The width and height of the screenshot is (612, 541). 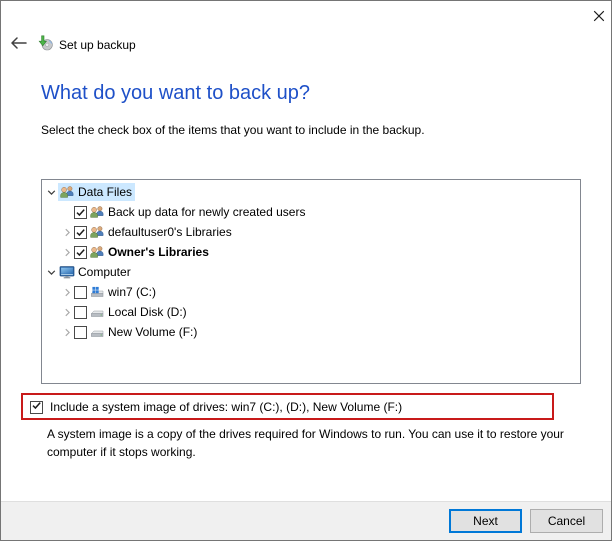 I want to click on tree-item-content: Back up data for newly created users, so click(x=198, y=212).